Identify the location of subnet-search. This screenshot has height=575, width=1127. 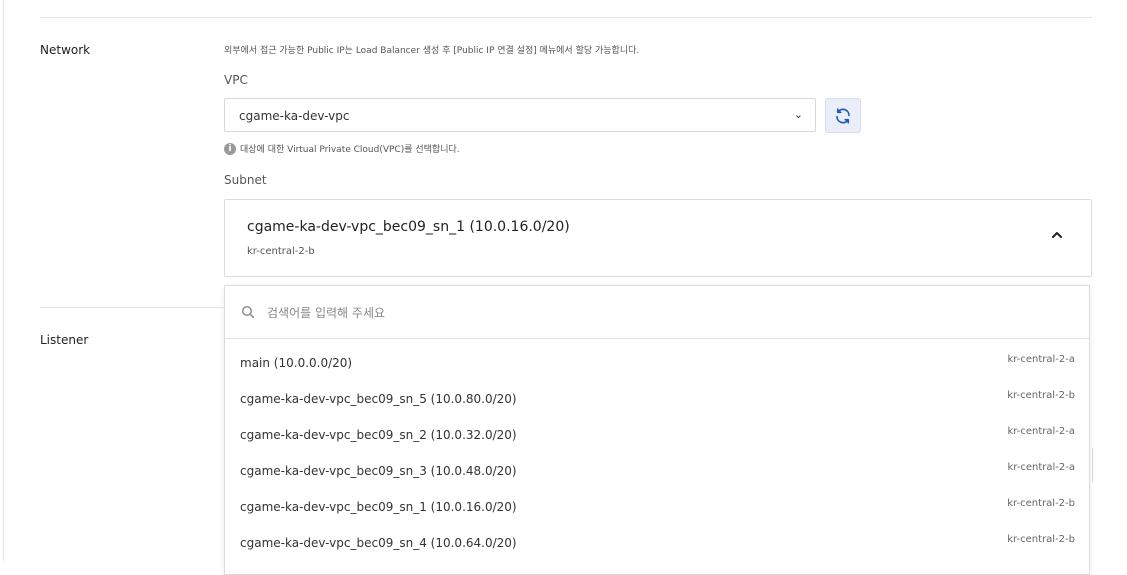
(657, 312).